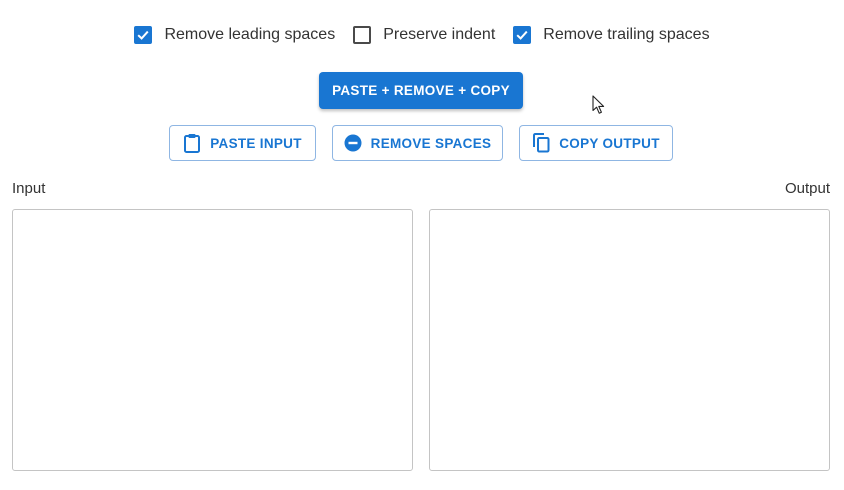 Image resolution: width=844 pixels, height=490 pixels. What do you see at coordinates (807, 188) in the screenshot?
I see `output-label: Output` at bounding box center [807, 188].